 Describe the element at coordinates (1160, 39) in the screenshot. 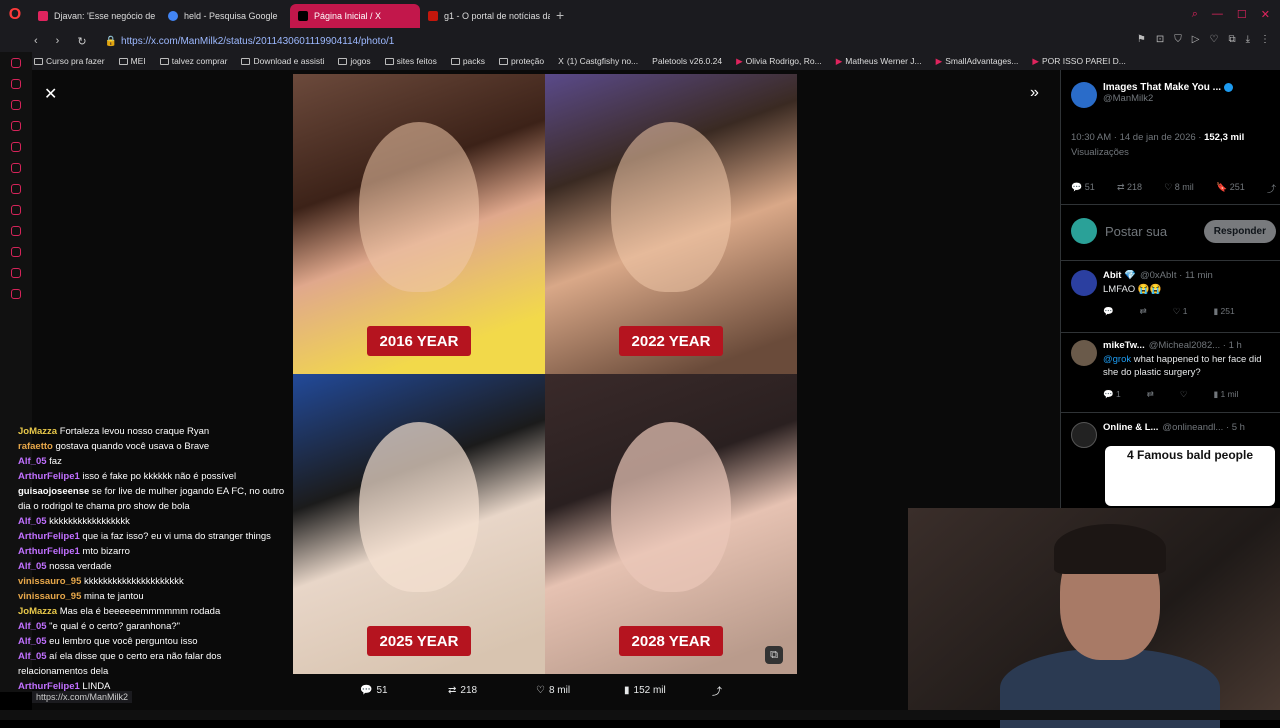

I see `snapshot-icon: ⊡` at that location.